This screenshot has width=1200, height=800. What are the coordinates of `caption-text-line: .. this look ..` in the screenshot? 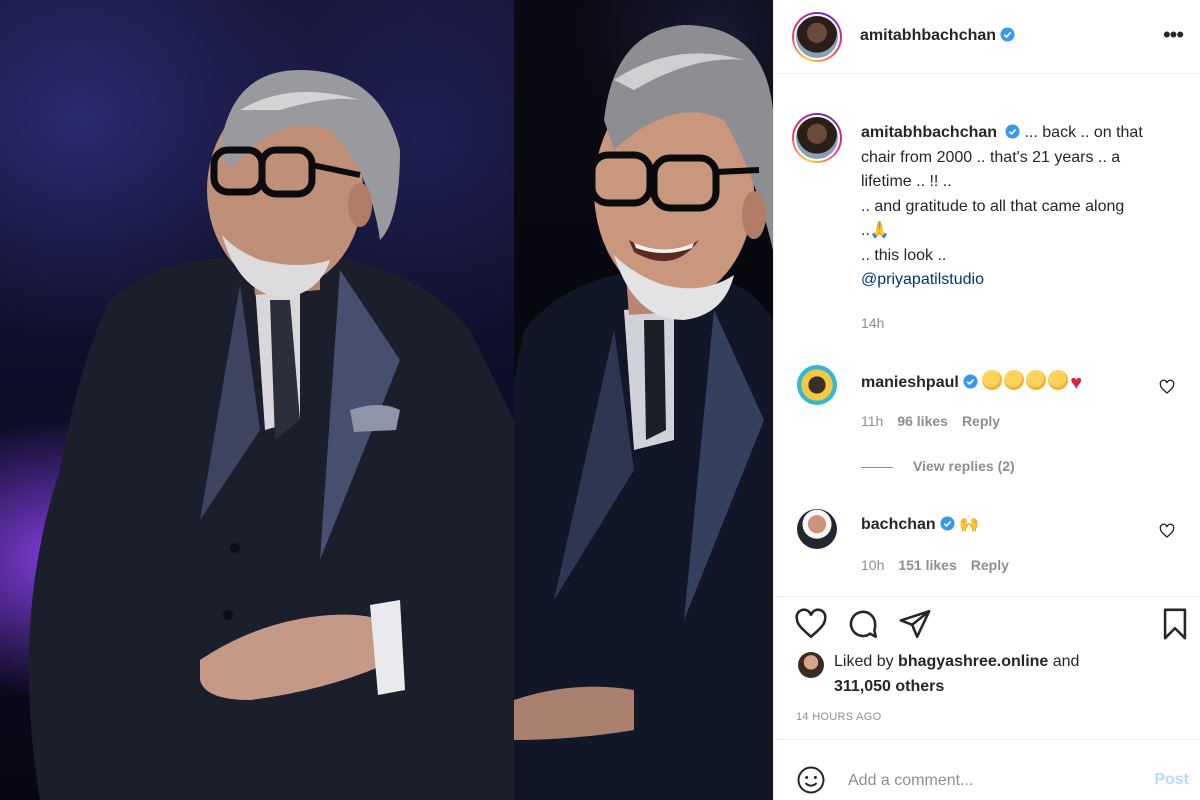 It's located at (904, 255).